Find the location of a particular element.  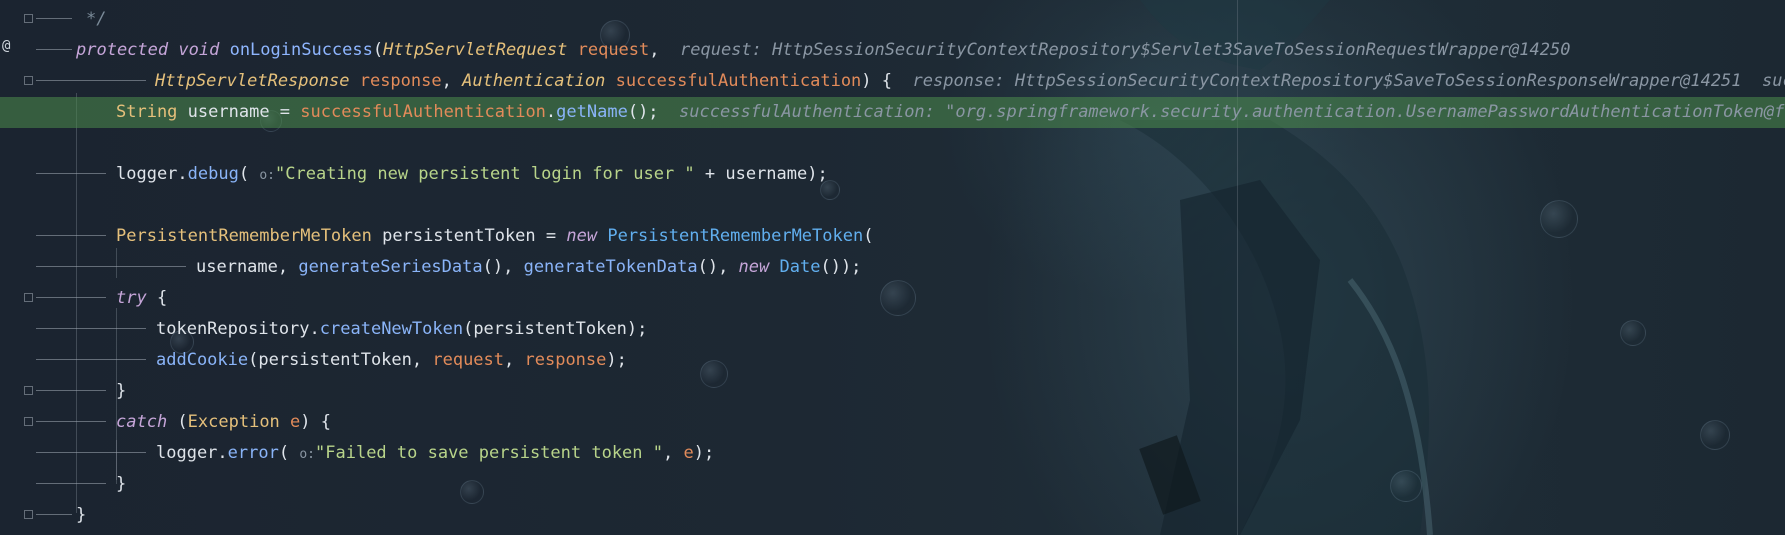

method-call: debug is located at coordinates (213, 174).